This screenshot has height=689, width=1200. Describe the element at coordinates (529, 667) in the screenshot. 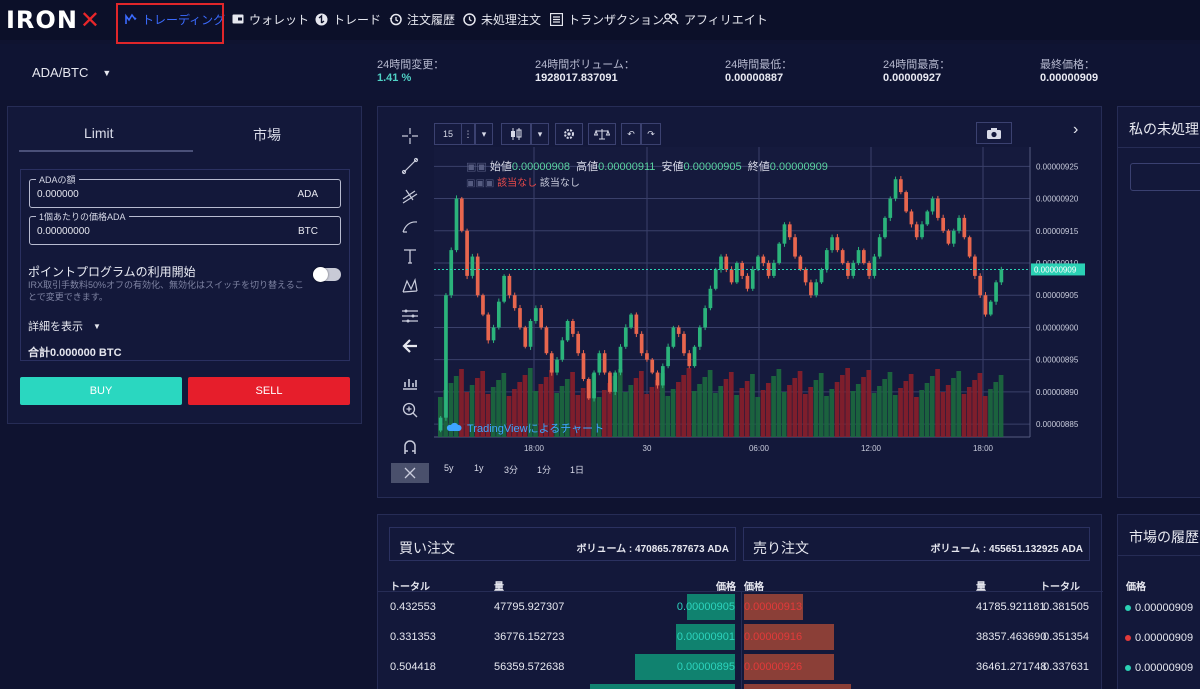

I see `buy-row-amount: 56359.572638` at that location.